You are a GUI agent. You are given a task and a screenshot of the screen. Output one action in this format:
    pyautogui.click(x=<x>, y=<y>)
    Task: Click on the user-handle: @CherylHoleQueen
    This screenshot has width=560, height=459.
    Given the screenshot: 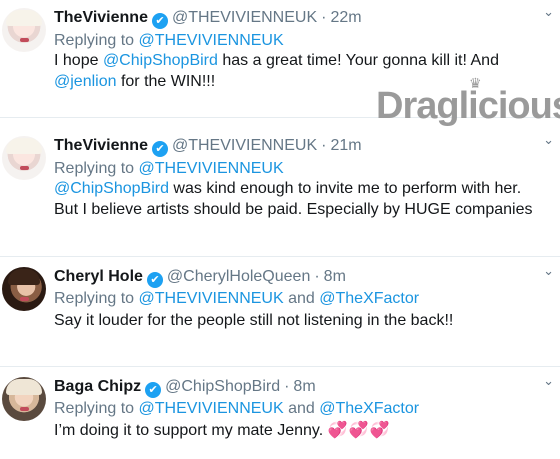 What is the action you would take?
    pyautogui.click(x=238, y=276)
    